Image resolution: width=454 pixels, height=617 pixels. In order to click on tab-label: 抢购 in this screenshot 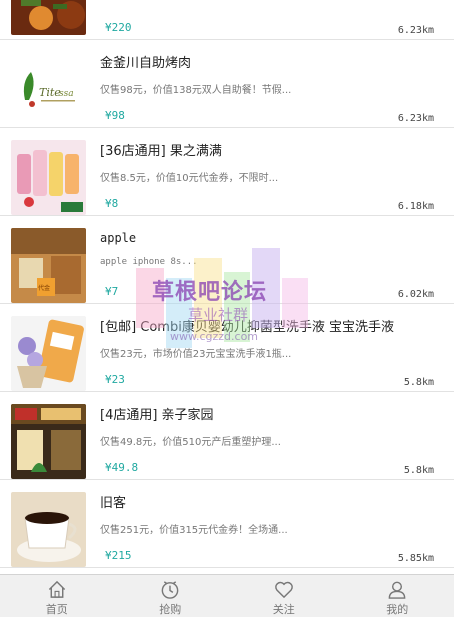, I will do `click(170, 609)`.